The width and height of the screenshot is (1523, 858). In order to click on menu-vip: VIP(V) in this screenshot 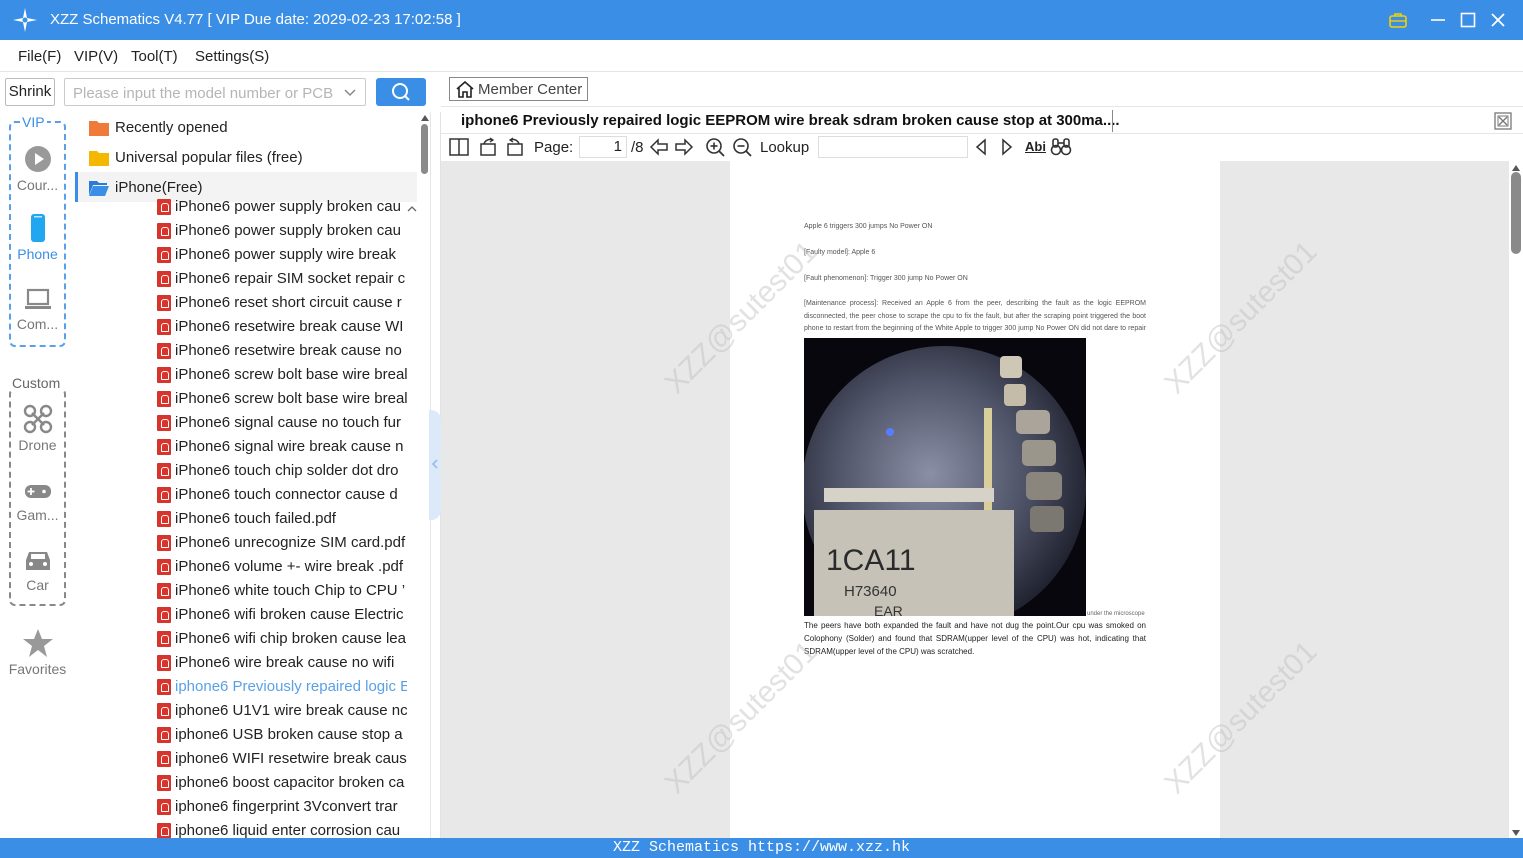, I will do `click(96, 56)`.